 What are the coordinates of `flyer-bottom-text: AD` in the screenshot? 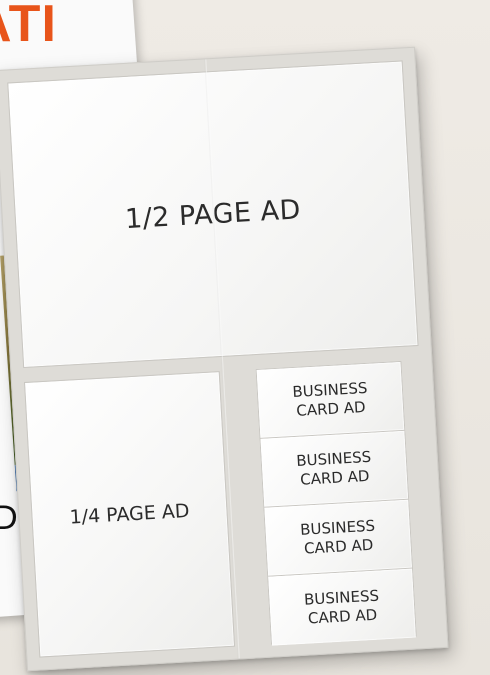 It's located at (9, 517).